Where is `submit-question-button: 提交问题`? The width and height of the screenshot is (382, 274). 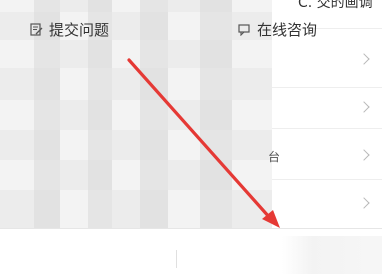
submit-question-button: 提交问题 is located at coordinates (69, 29).